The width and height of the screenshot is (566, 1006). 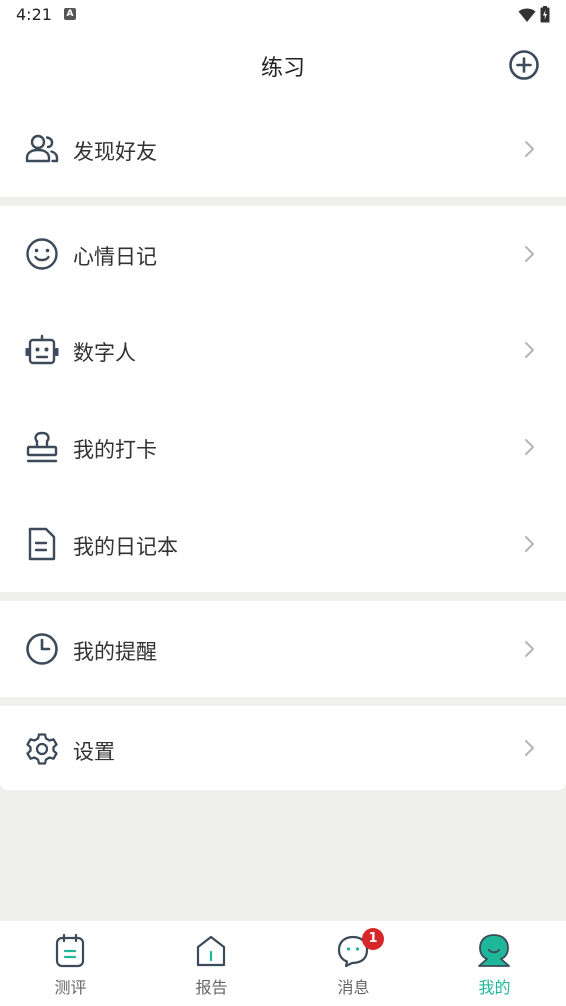 I want to click on stamp-icon, so click(x=42, y=447).